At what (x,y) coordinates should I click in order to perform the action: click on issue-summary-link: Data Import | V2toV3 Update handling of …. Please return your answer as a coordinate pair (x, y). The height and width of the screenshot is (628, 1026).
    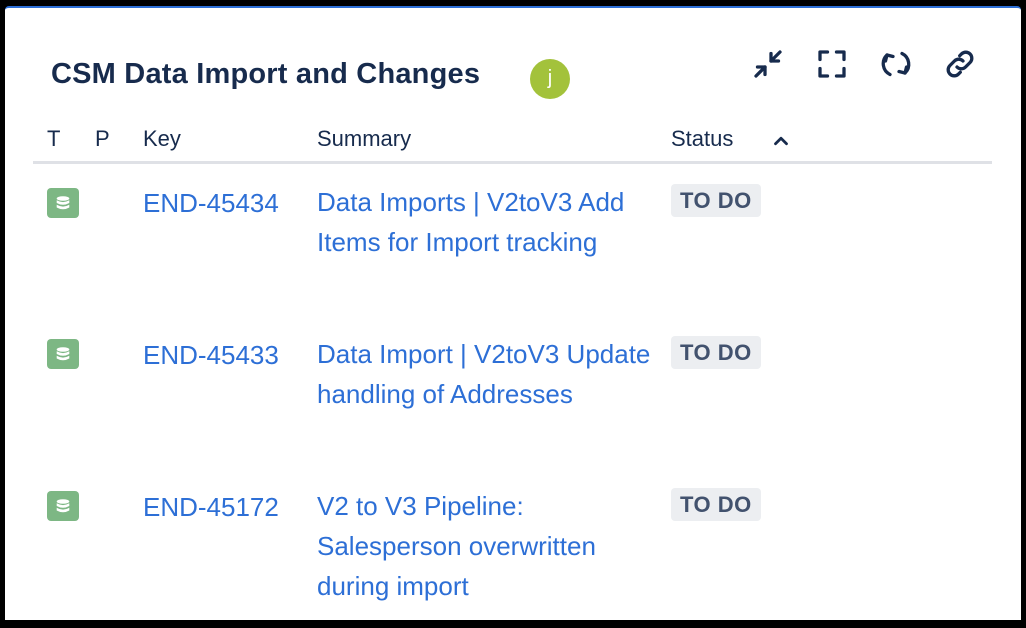
    Looking at the image, I should click on (487, 374).